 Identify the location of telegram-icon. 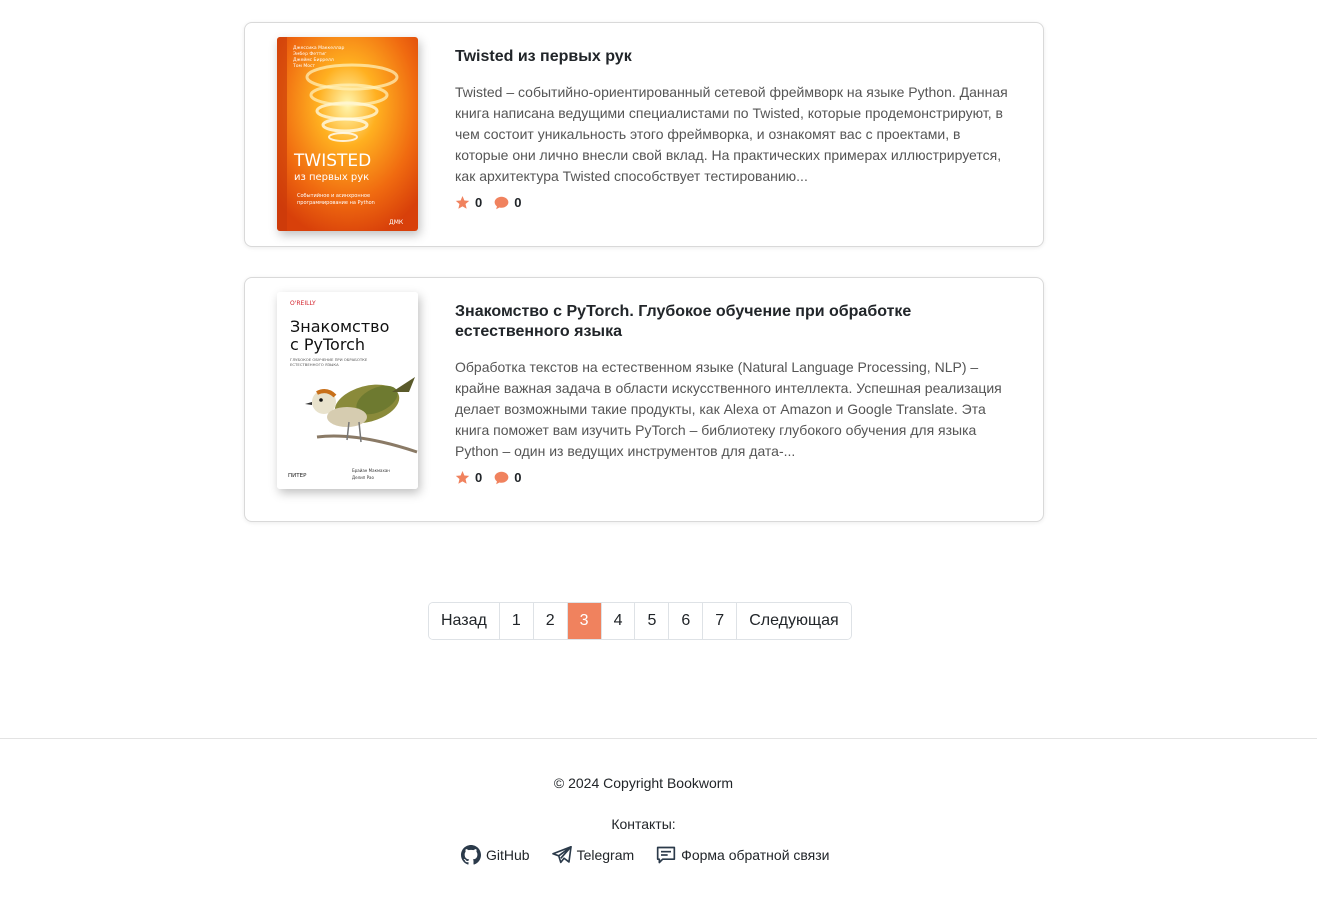
(561, 855).